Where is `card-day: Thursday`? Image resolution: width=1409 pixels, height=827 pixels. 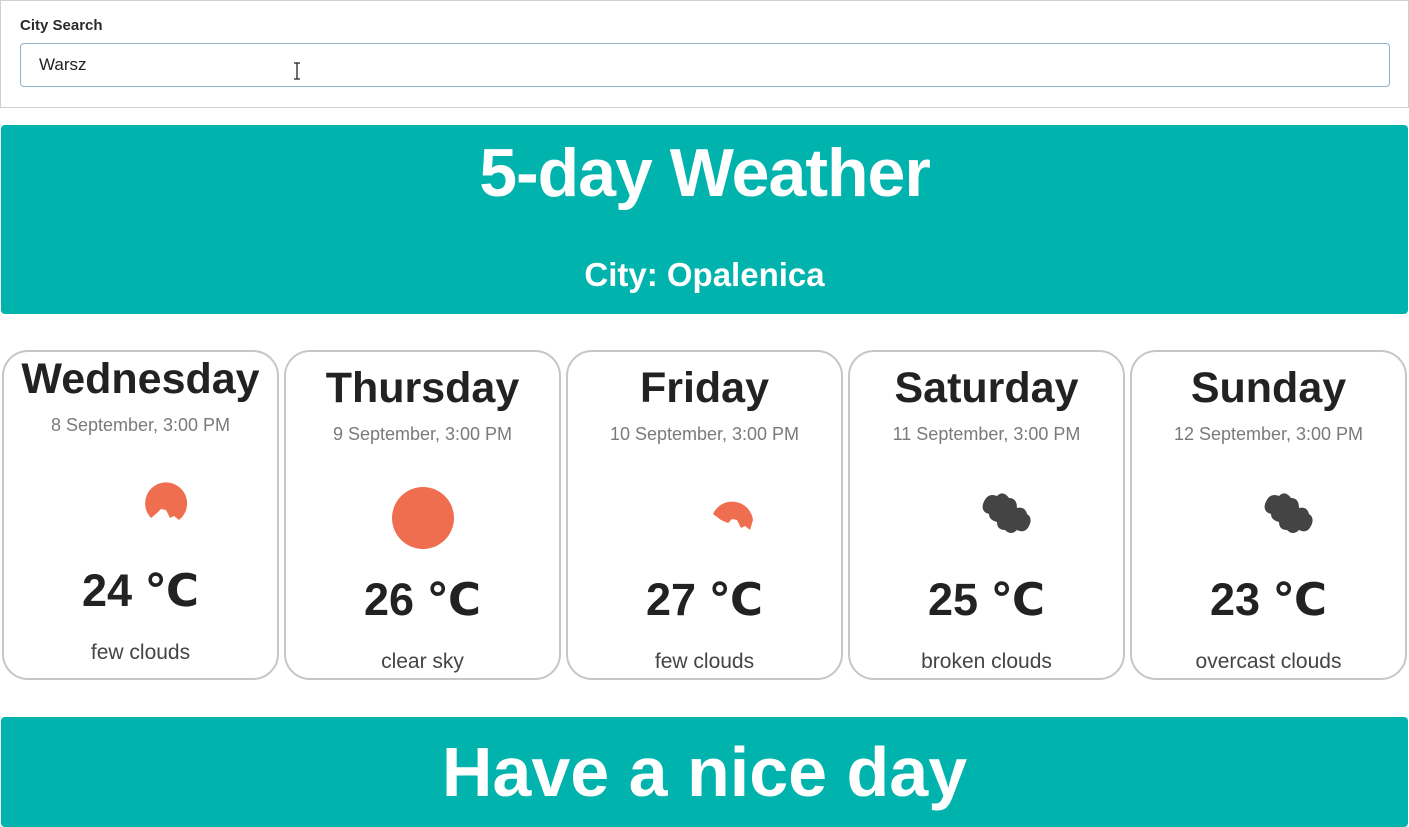
card-day: Thursday is located at coordinates (422, 388).